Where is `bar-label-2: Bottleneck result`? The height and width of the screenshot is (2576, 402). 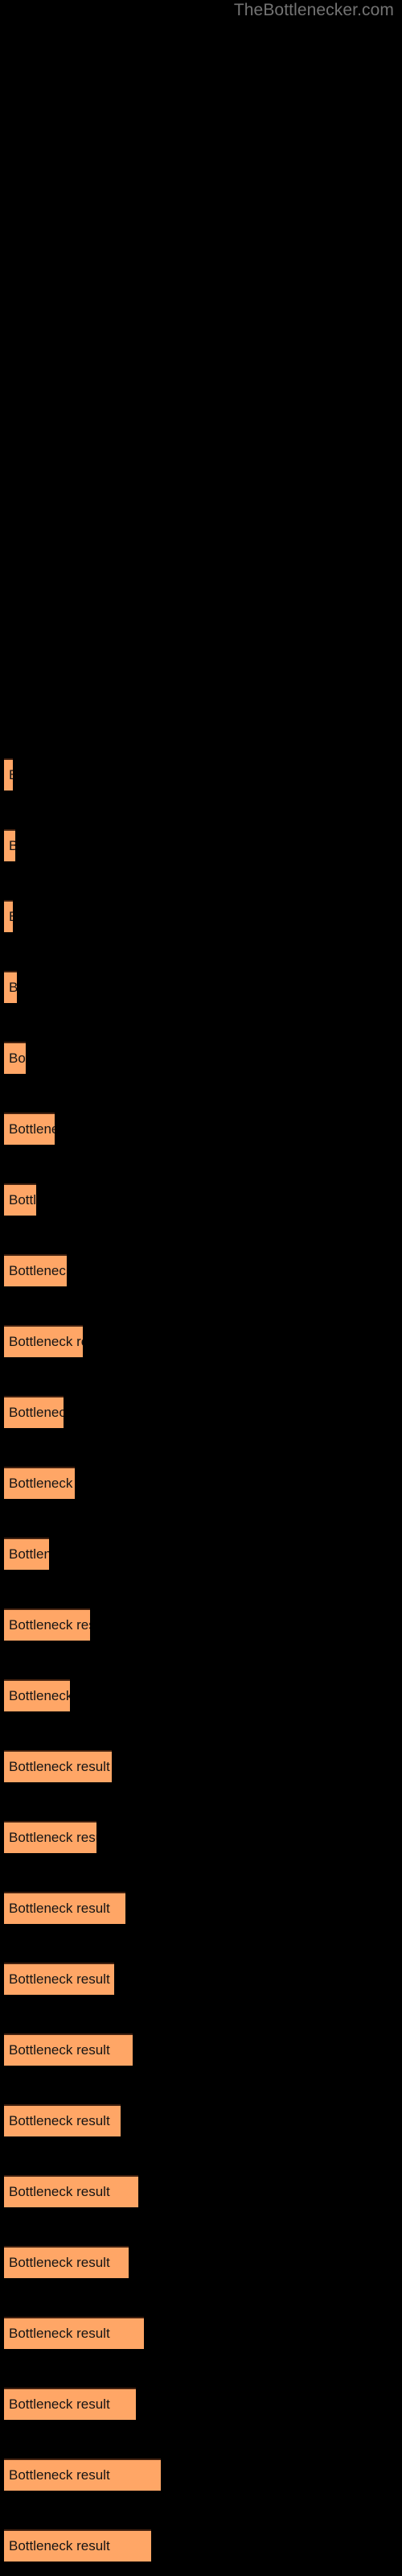
bar-label-2: Bottleneck result is located at coordinates (11, 917).